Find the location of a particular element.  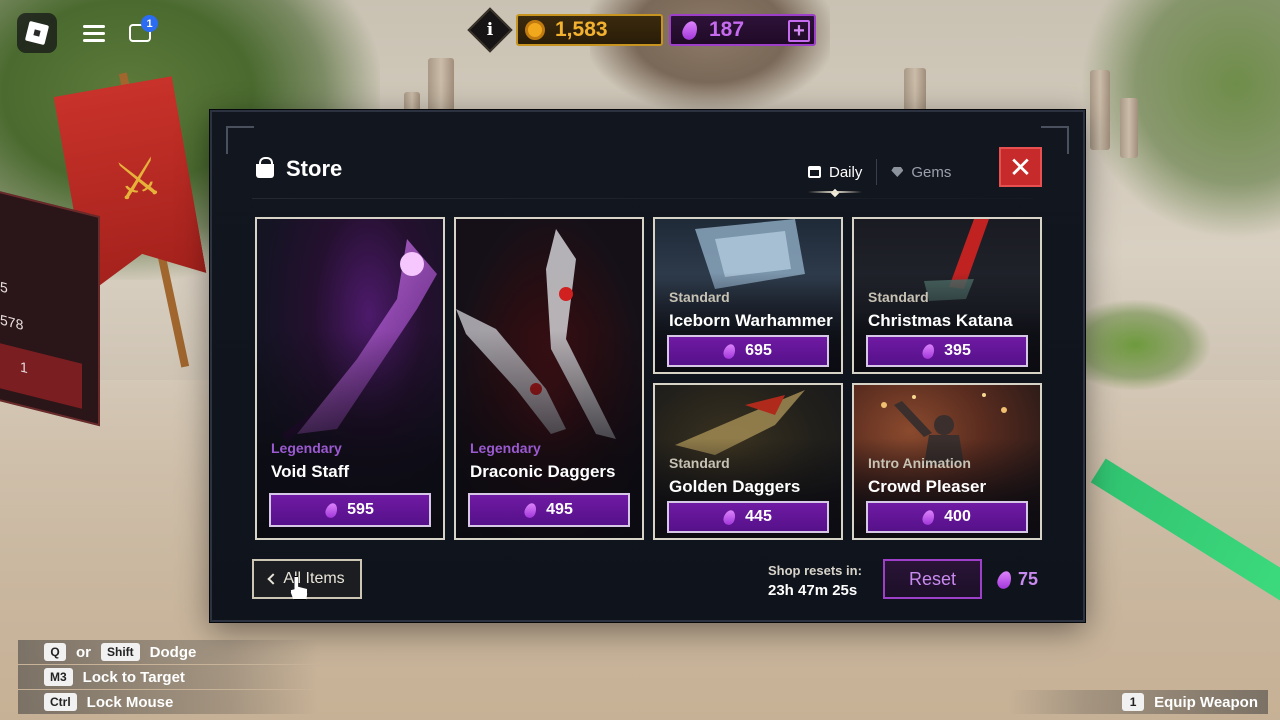

item-price: 445 is located at coordinates (758, 516).